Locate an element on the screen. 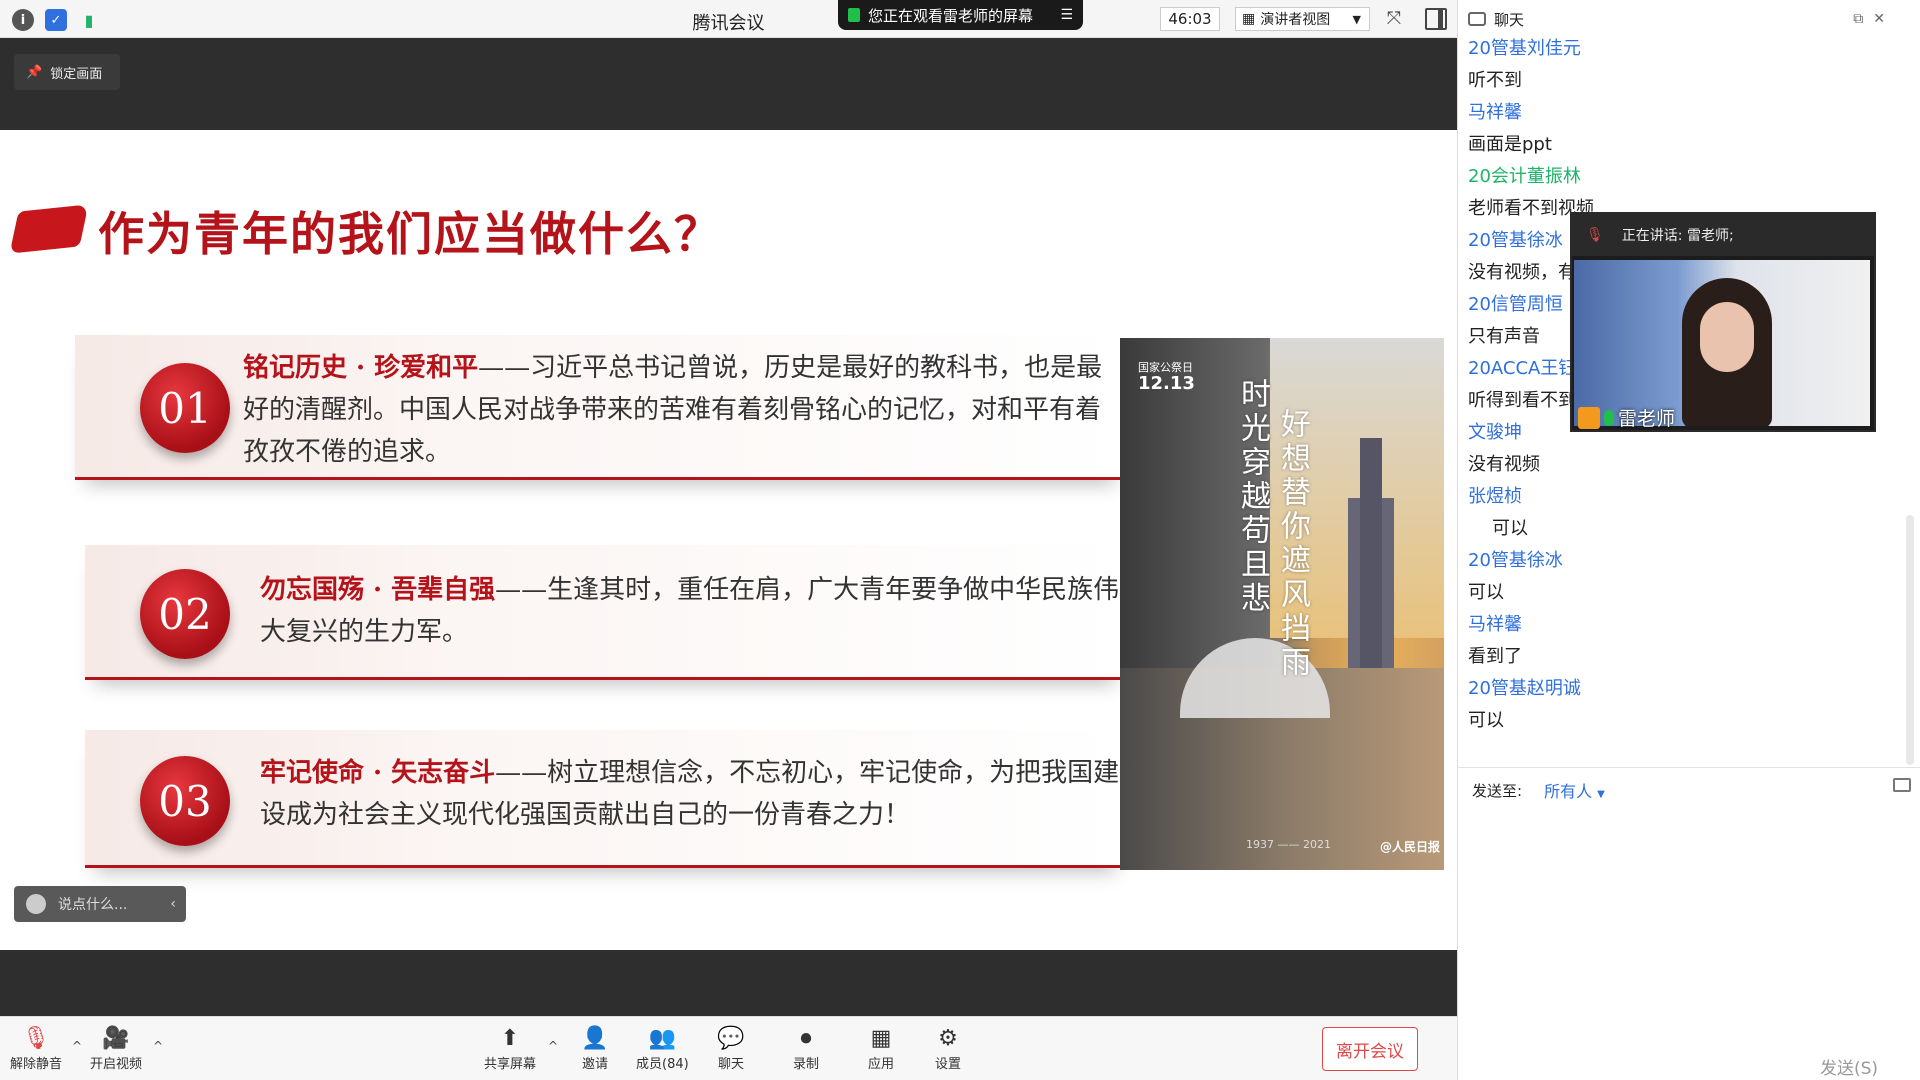 The image size is (1920, 1080). close-icon: ✕ is located at coordinates (1879, 19).